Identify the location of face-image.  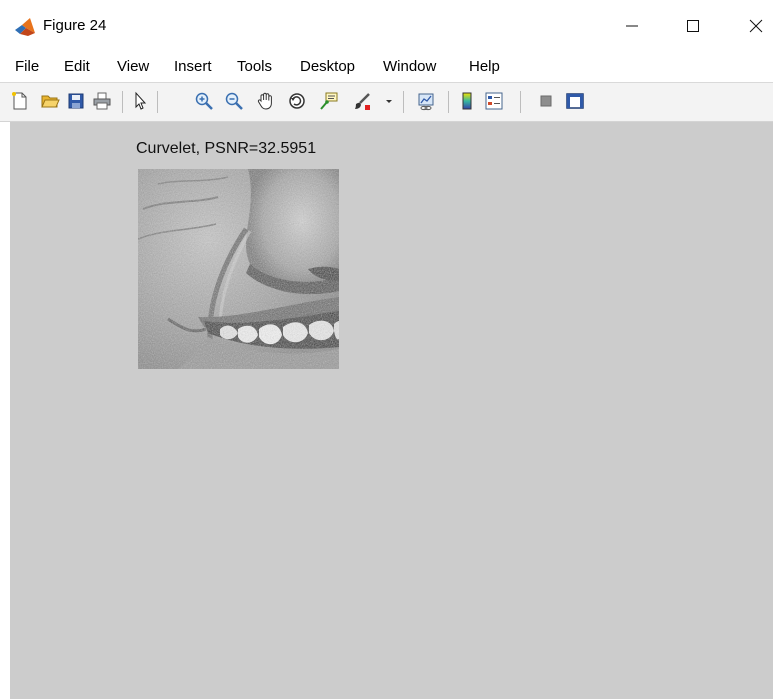
(238, 269).